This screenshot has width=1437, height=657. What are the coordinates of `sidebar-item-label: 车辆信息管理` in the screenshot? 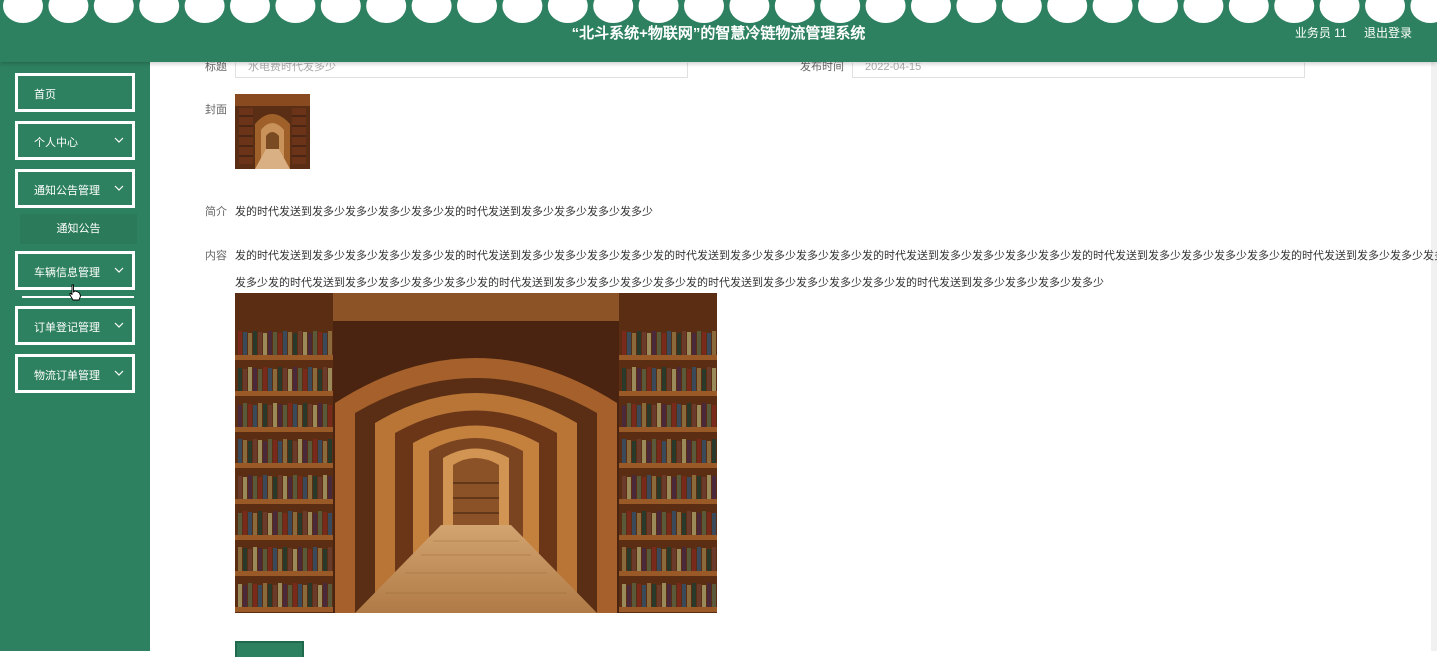 It's located at (67, 273).